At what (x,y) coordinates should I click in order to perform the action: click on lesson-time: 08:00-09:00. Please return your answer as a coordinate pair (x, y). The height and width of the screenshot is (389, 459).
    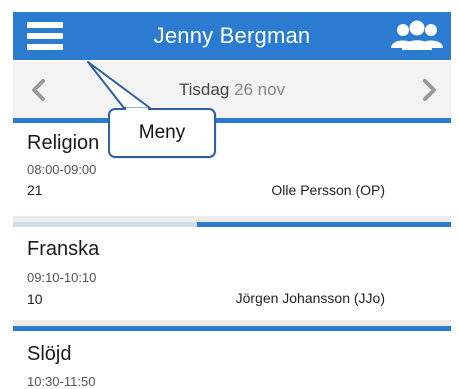
    Looking at the image, I should click on (62, 169).